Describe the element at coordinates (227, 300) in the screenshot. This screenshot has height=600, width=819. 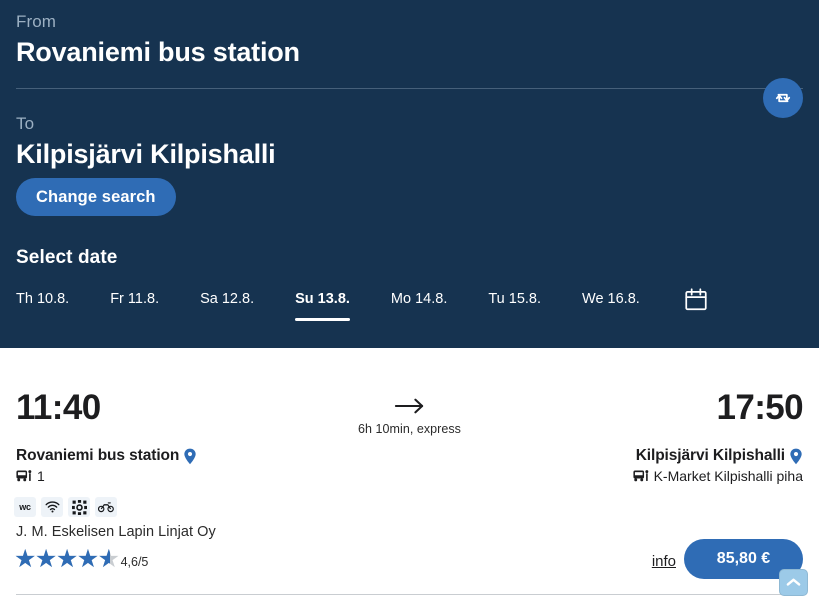
I see `date-chip-2: Sa 12.8.` at that location.